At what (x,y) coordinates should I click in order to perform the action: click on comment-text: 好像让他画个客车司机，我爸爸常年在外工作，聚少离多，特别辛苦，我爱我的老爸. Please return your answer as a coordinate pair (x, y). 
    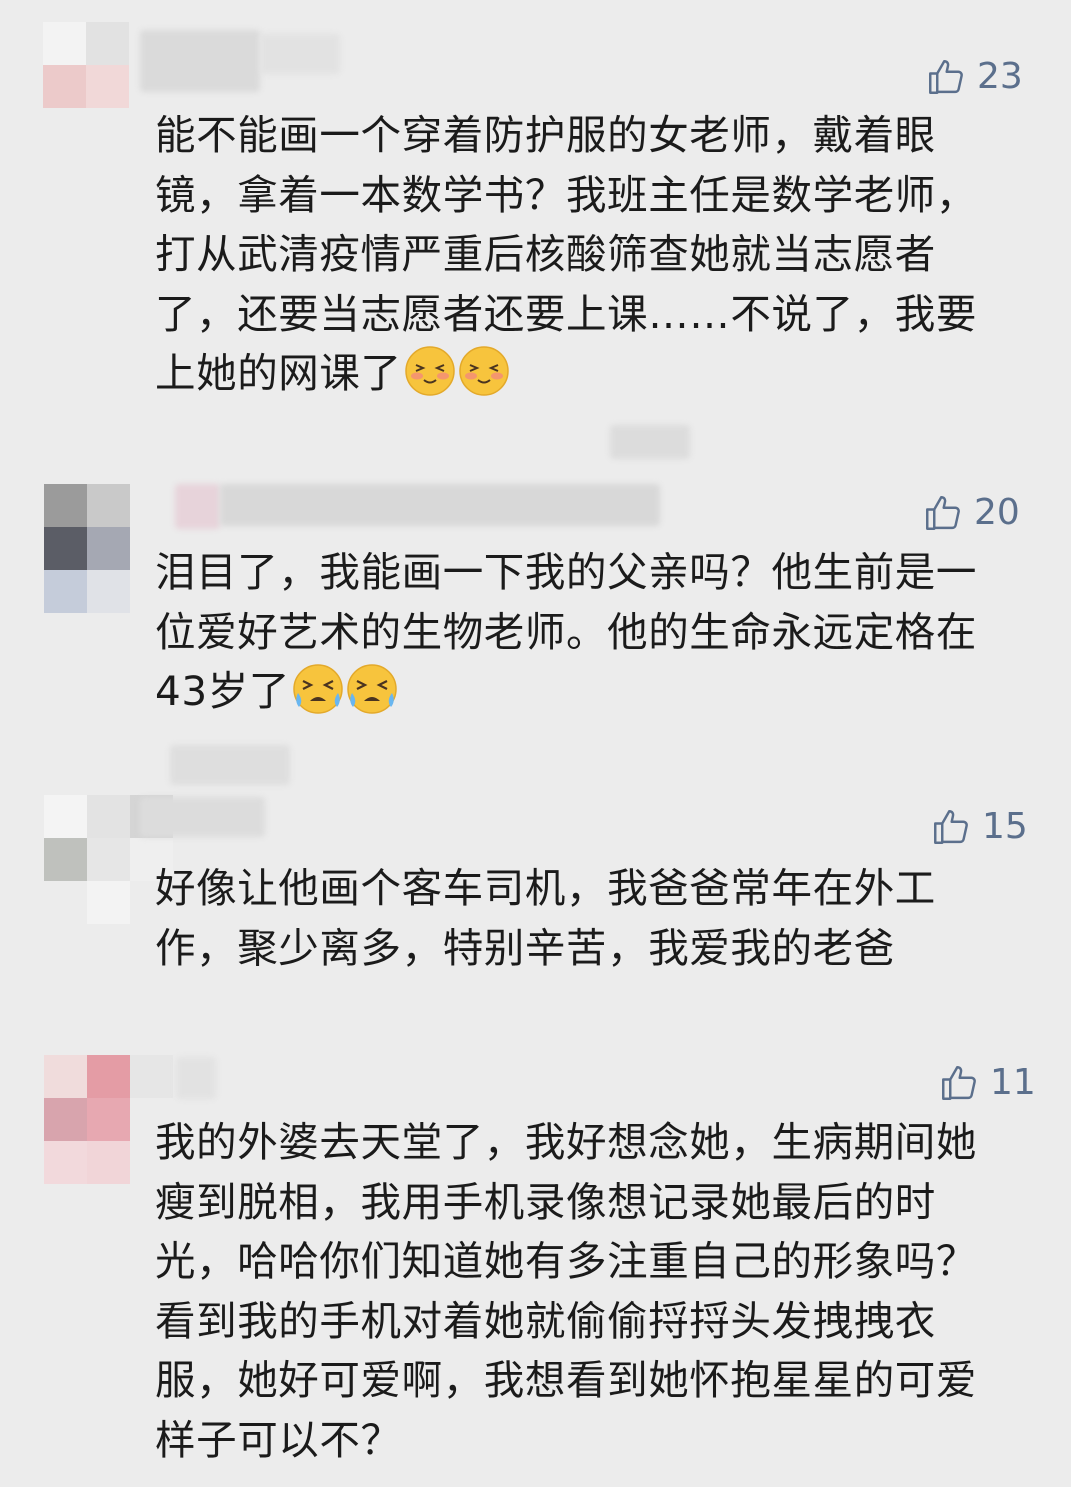
    Looking at the image, I should click on (545, 918).